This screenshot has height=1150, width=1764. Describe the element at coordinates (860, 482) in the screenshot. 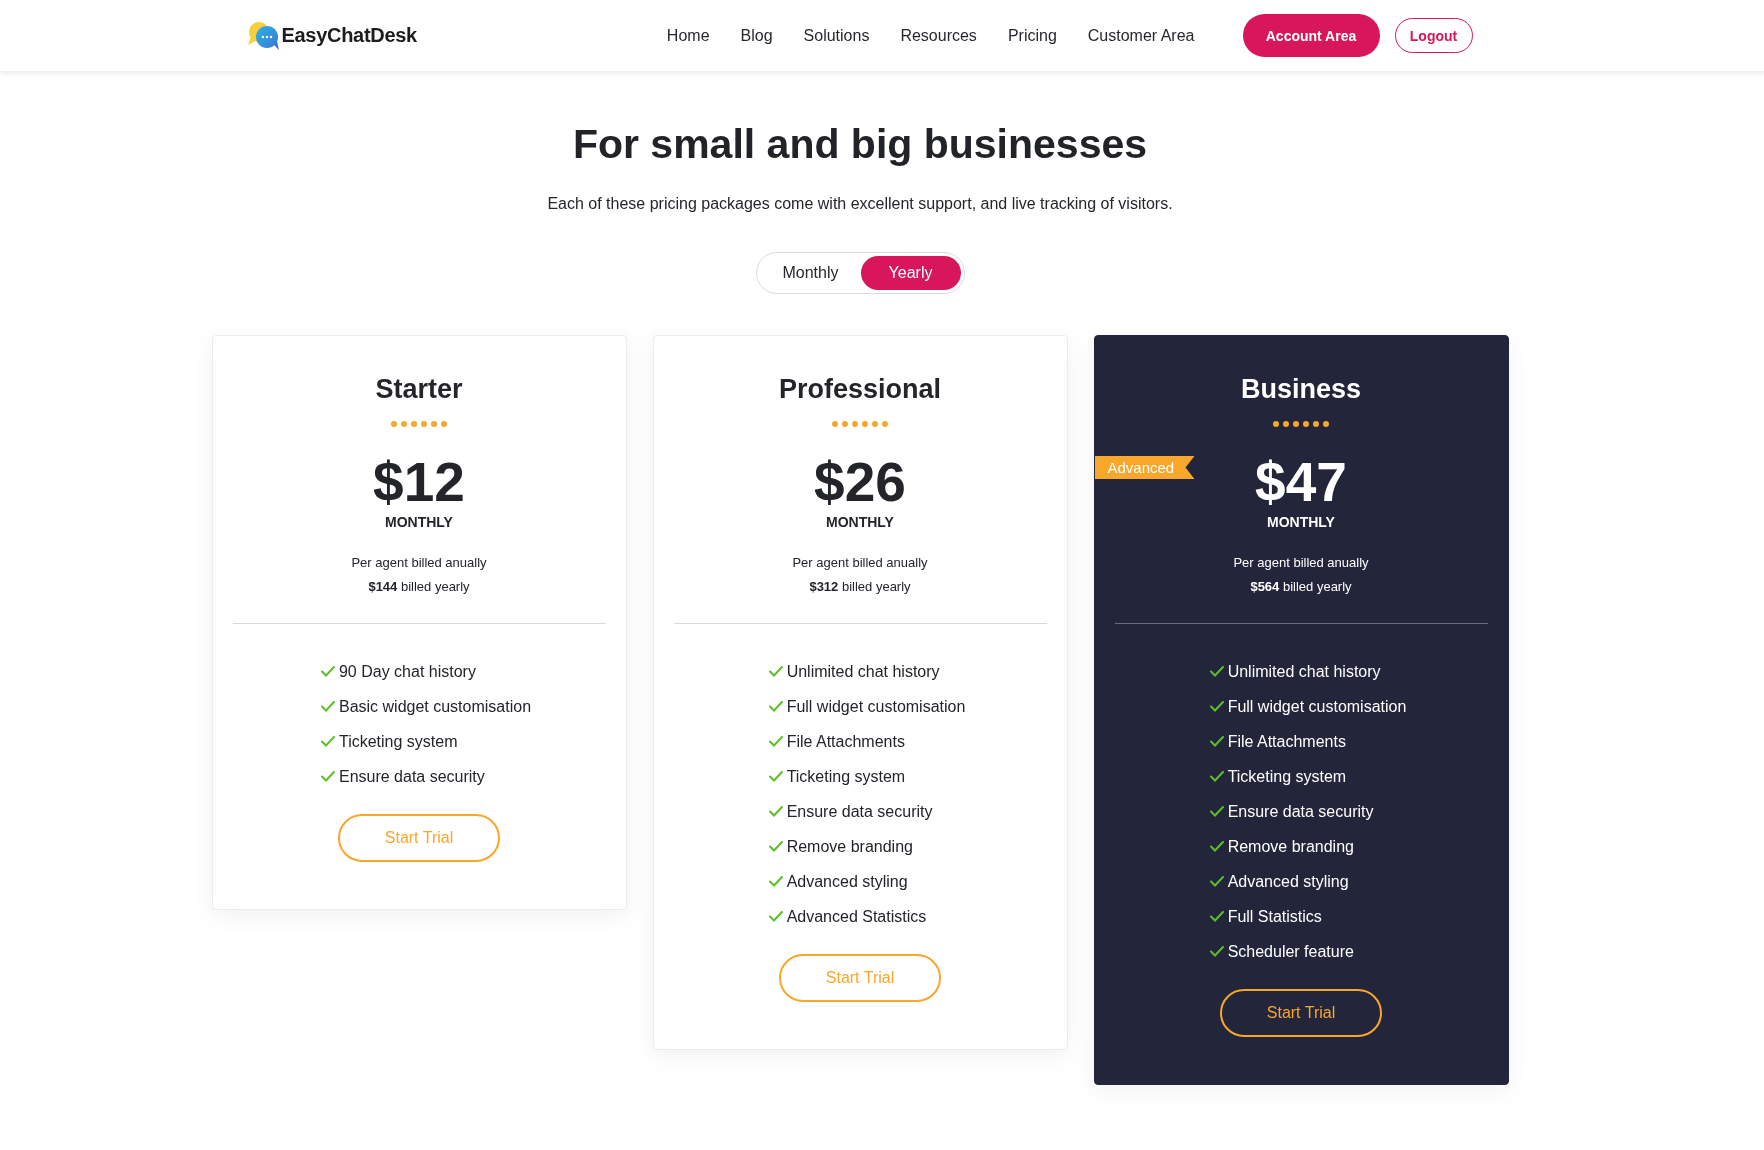

I see `plan-price: $26` at that location.